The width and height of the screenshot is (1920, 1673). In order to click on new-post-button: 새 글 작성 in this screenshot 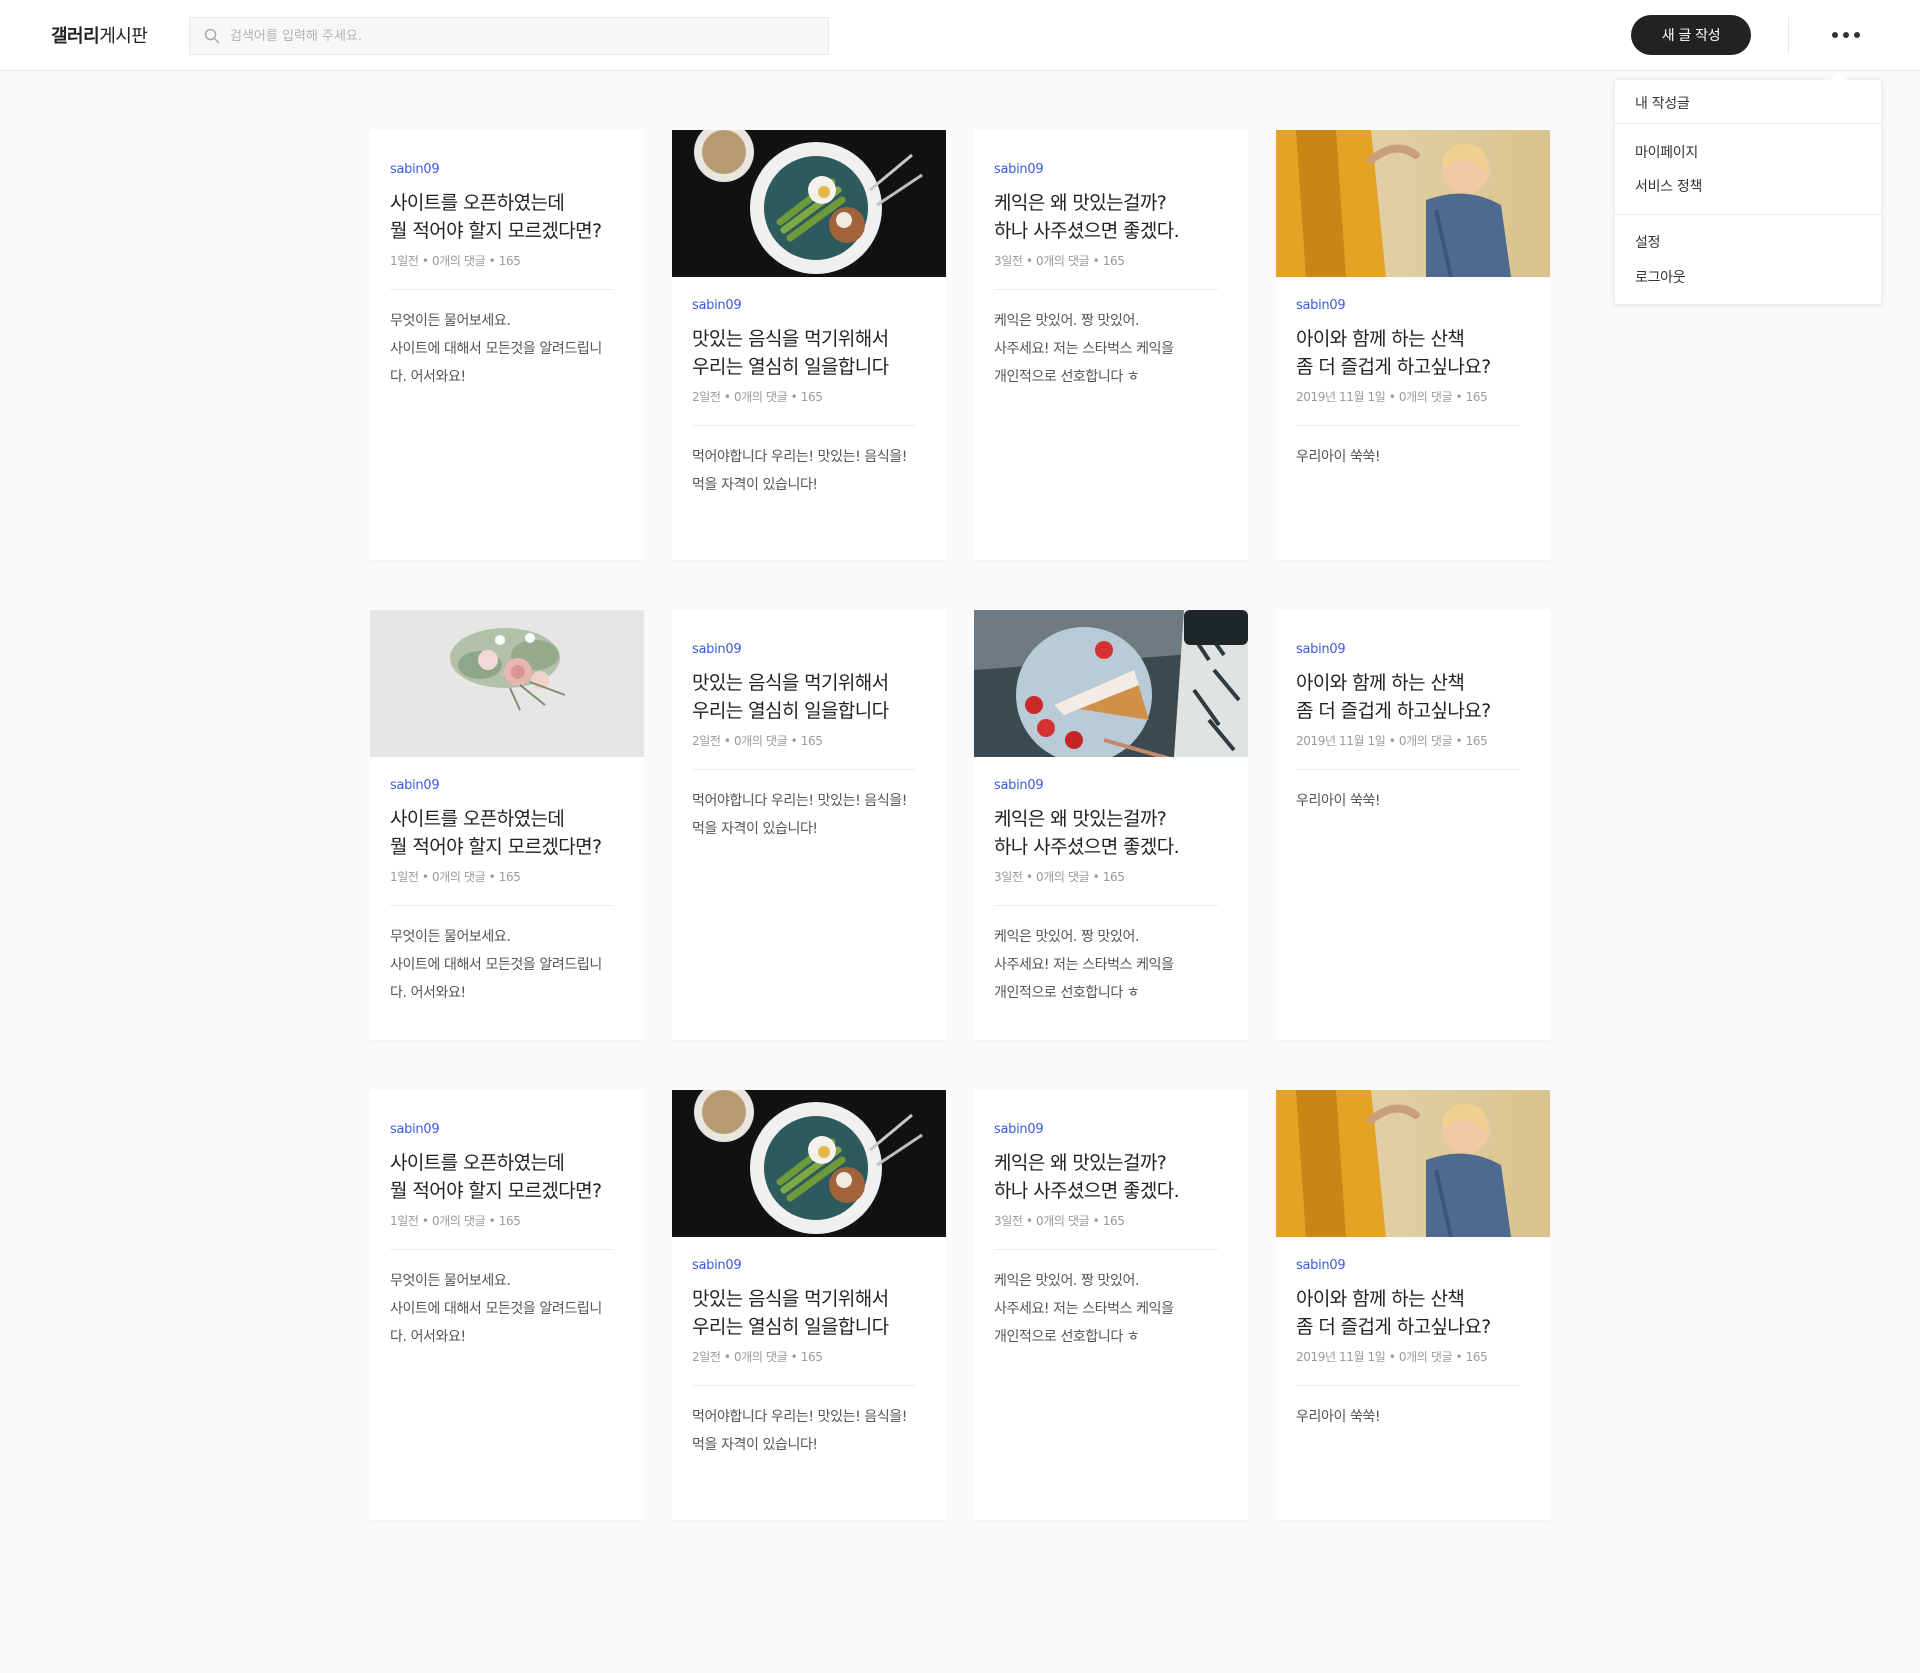, I will do `click(1691, 35)`.